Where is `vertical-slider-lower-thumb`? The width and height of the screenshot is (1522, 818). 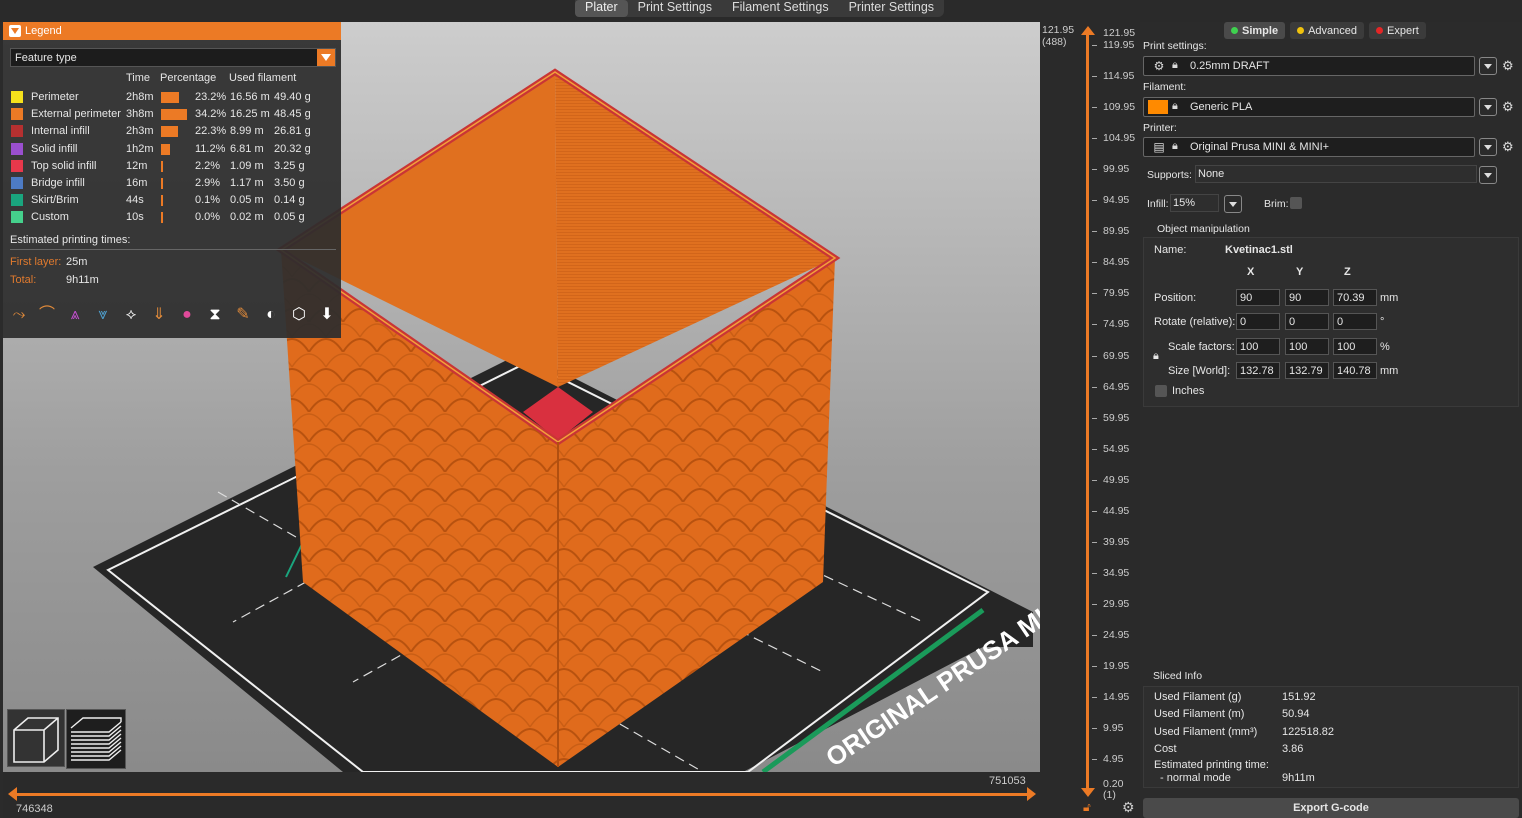
vertical-slider-lower-thumb is located at coordinates (1088, 792).